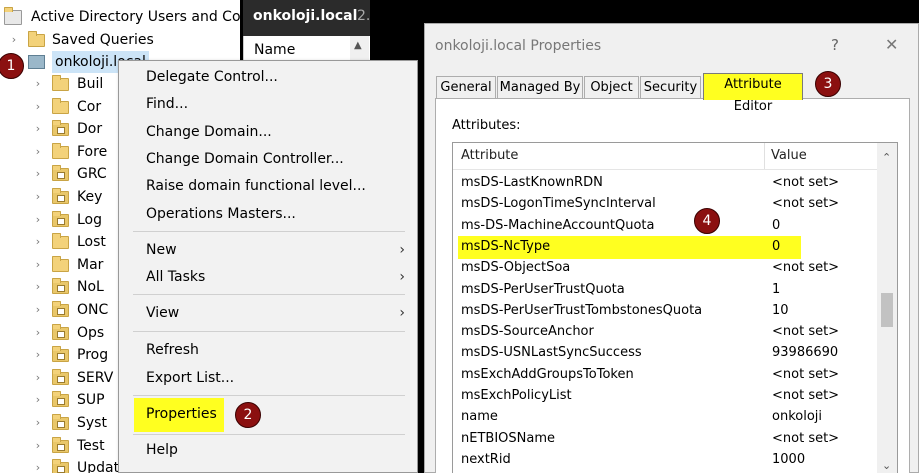 Image resolution: width=919 pixels, height=473 pixels. What do you see at coordinates (668, 203) in the screenshot?
I see `attribute-row: msDS-LogonTimeSyncInterval <not set>` at bounding box center [668, 203].